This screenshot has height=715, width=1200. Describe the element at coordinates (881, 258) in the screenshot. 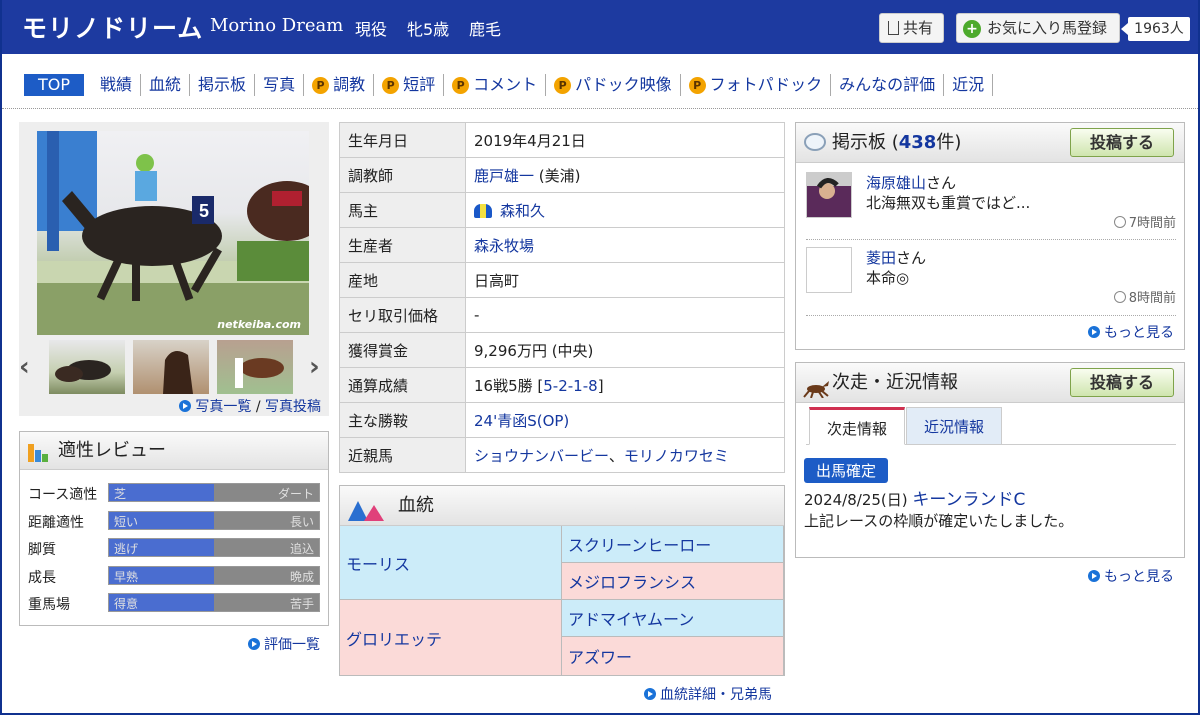

I see `post-user-link: 菱田` at that location.